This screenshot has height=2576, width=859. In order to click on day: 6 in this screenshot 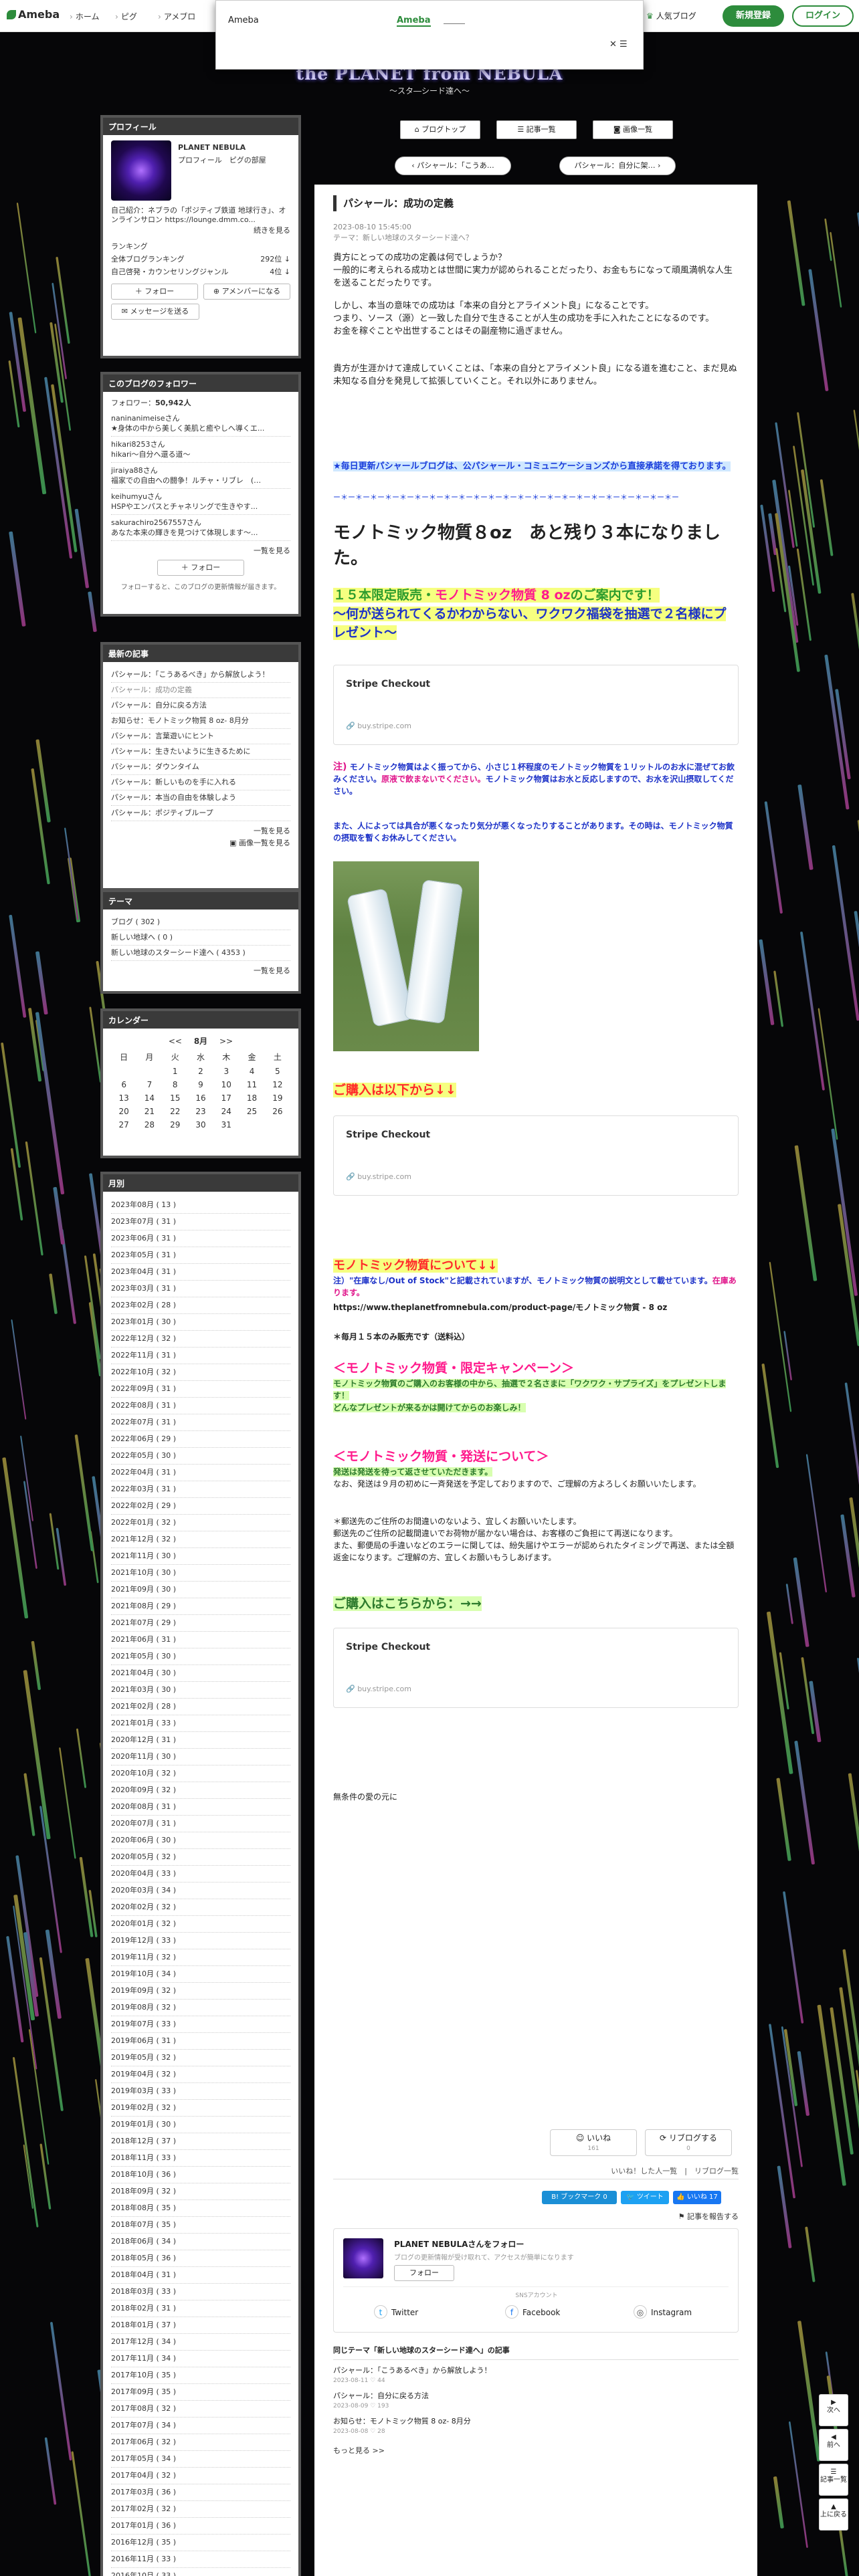, I will do `click(124, 1084)`.